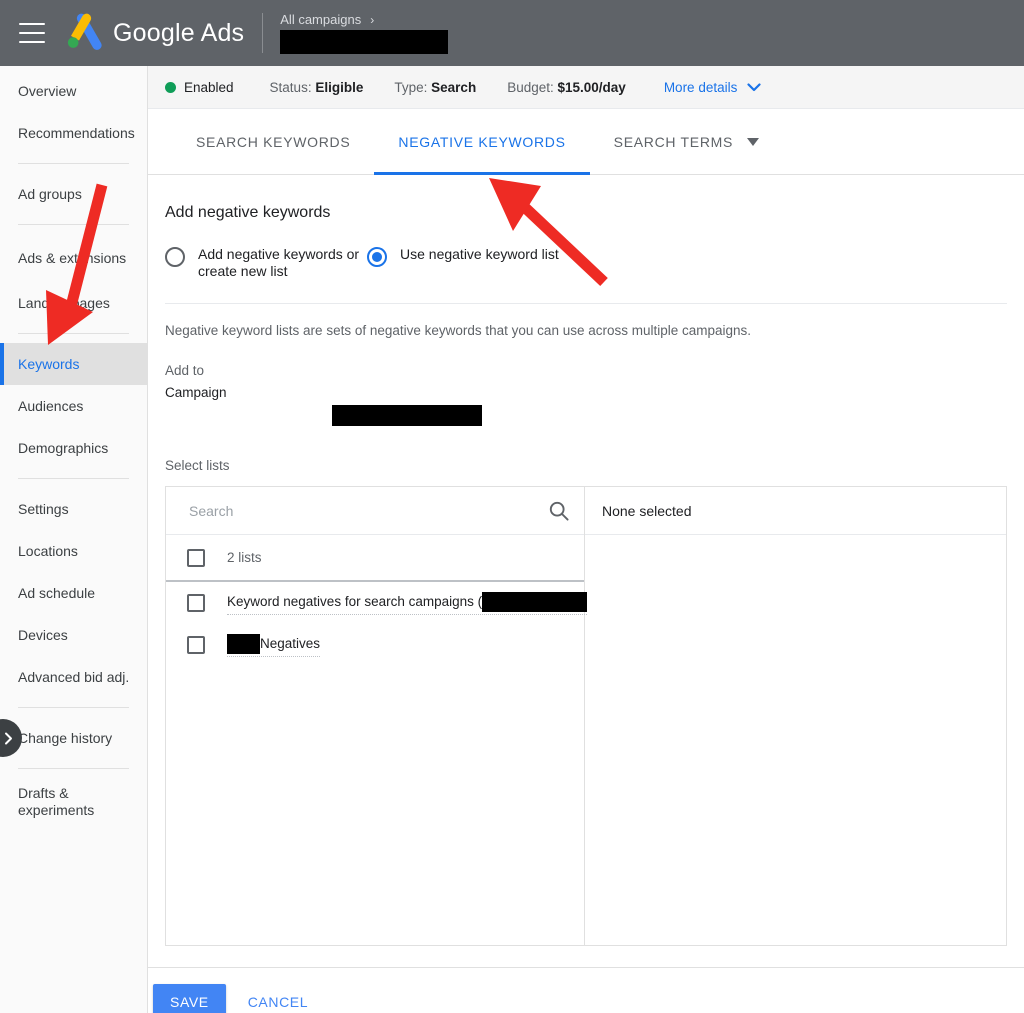 This screenshot has height=1013, width=1024. I want to click on sidebar-item-advanced-bid-adj: Advanced bid adj., so click(73, 677).